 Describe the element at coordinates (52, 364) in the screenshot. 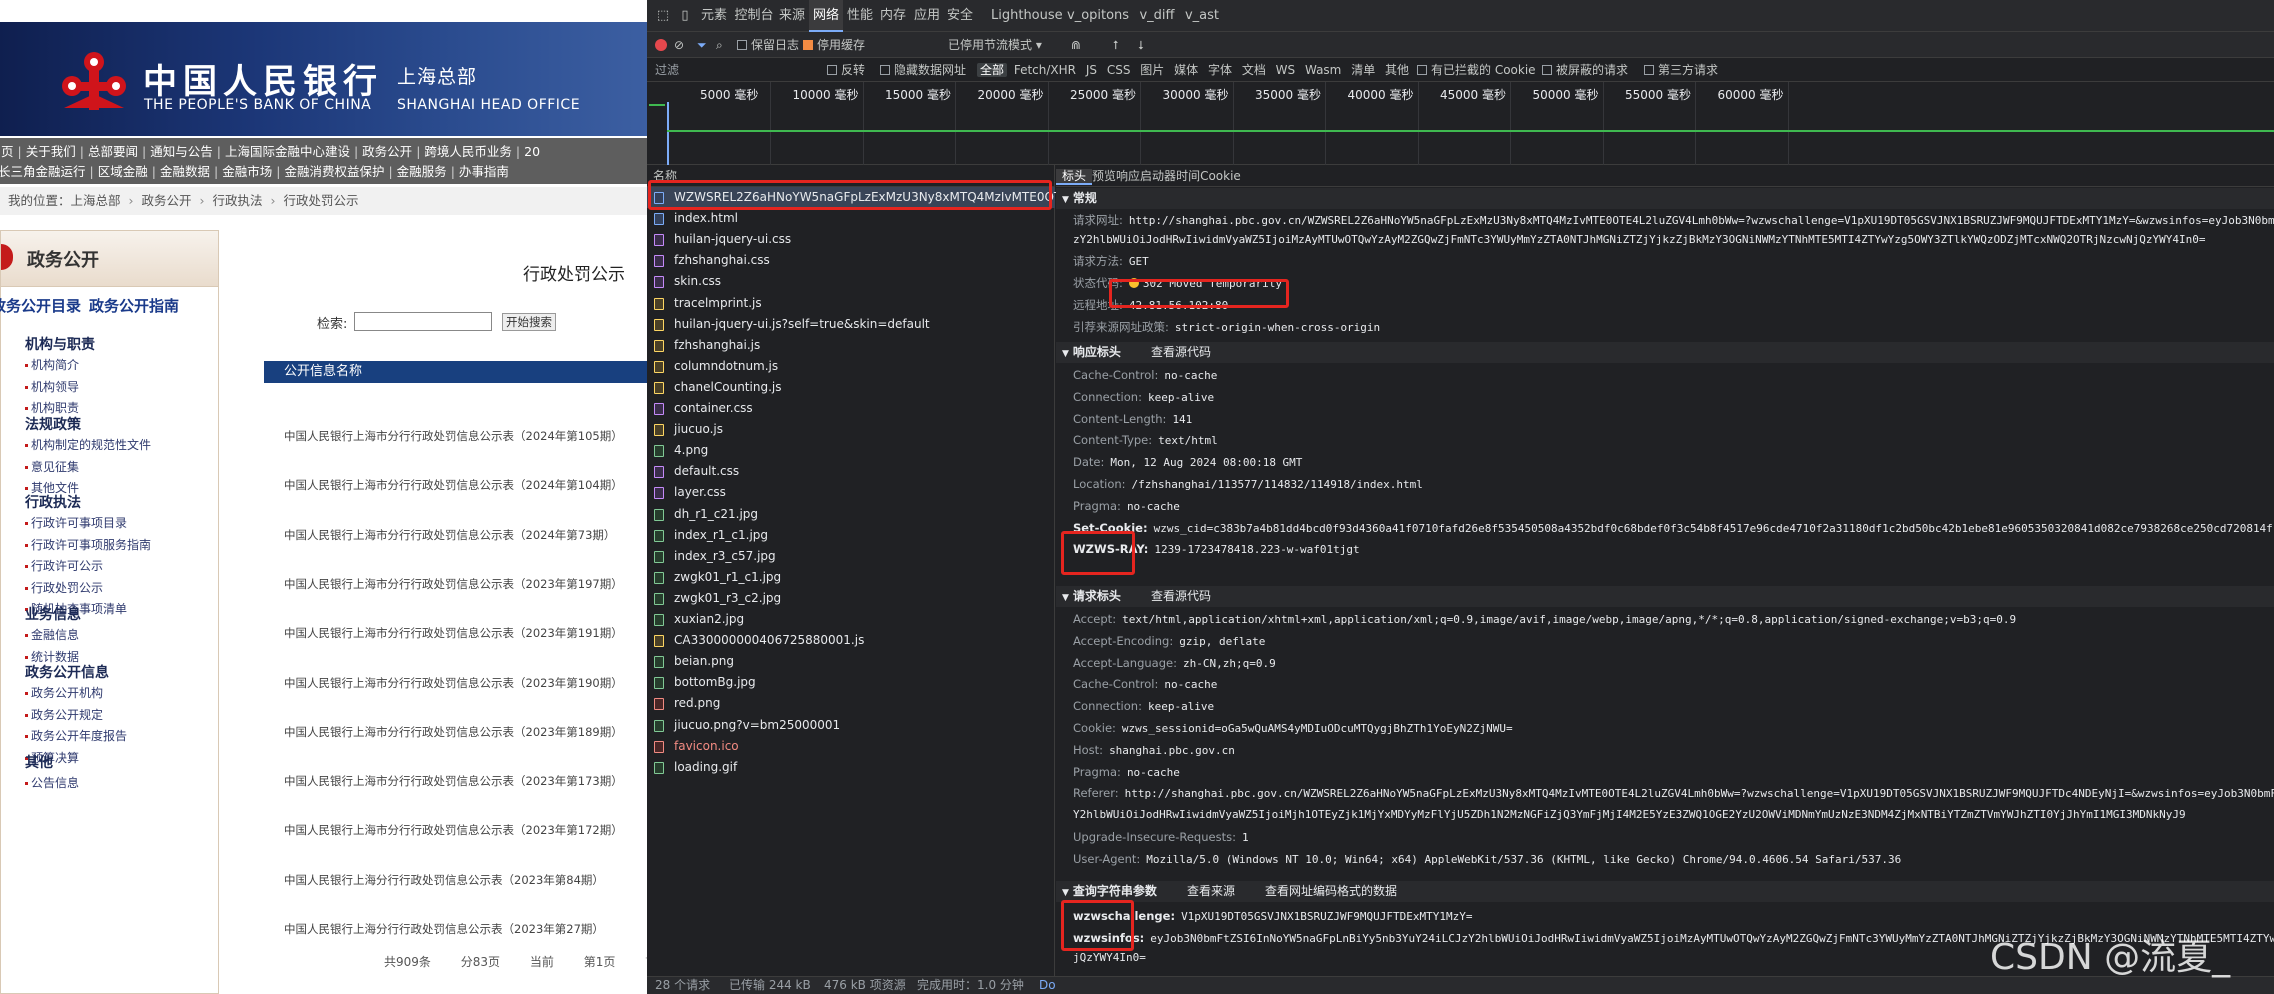

I see `sidebar-item: 机构简介` at that location.